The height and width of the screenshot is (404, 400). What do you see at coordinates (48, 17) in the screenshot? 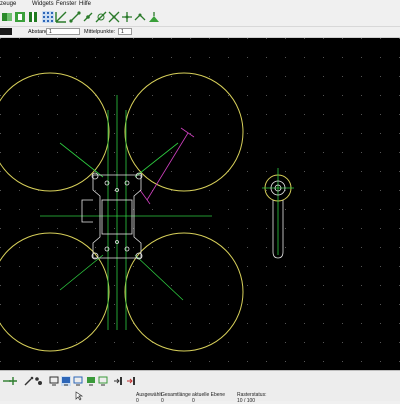
I see `snap-center-icon` at bounding box center [48, 17].